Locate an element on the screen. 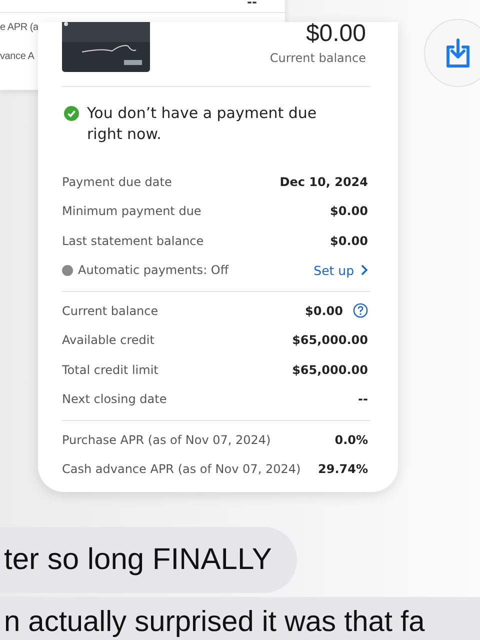 This screenshot has height=640, width=480. set-up-link: Set up is located at coordinates (341, 270).